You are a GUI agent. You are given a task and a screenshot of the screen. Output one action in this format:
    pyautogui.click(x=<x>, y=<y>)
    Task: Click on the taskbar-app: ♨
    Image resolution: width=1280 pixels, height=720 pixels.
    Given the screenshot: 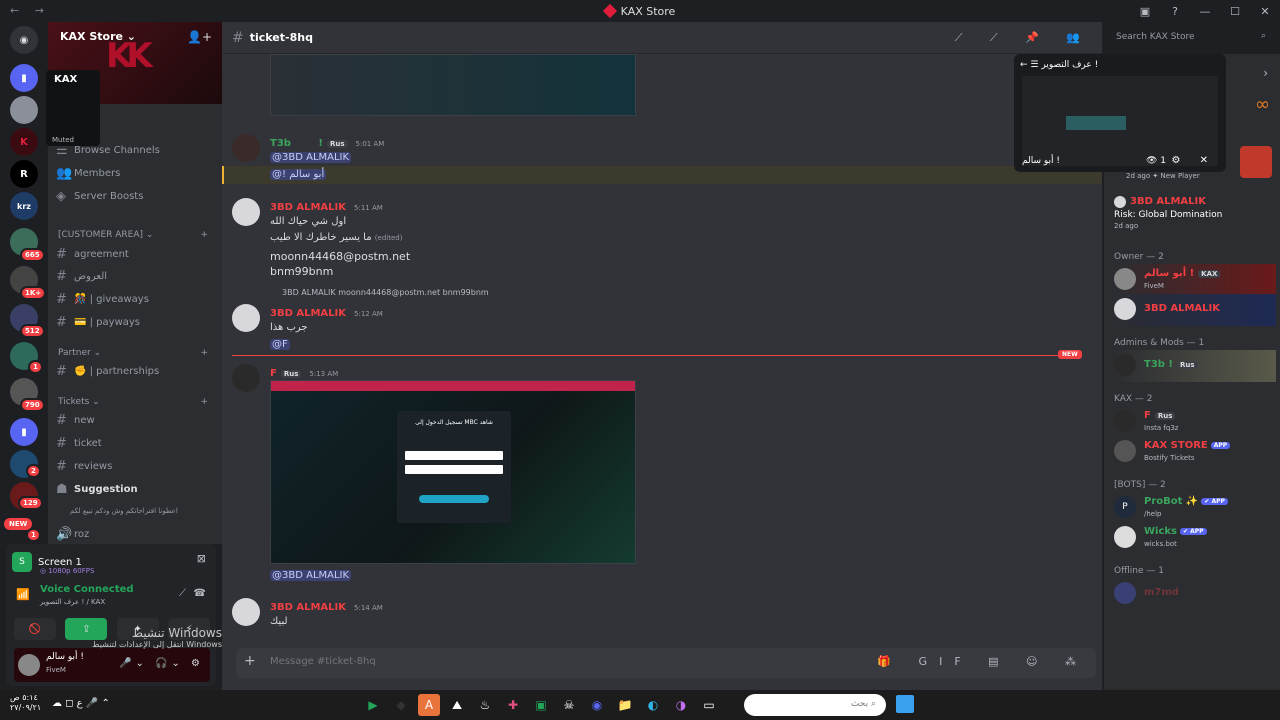 What is the action you would take?
    pyautogui.click(x=485, y=705)
    